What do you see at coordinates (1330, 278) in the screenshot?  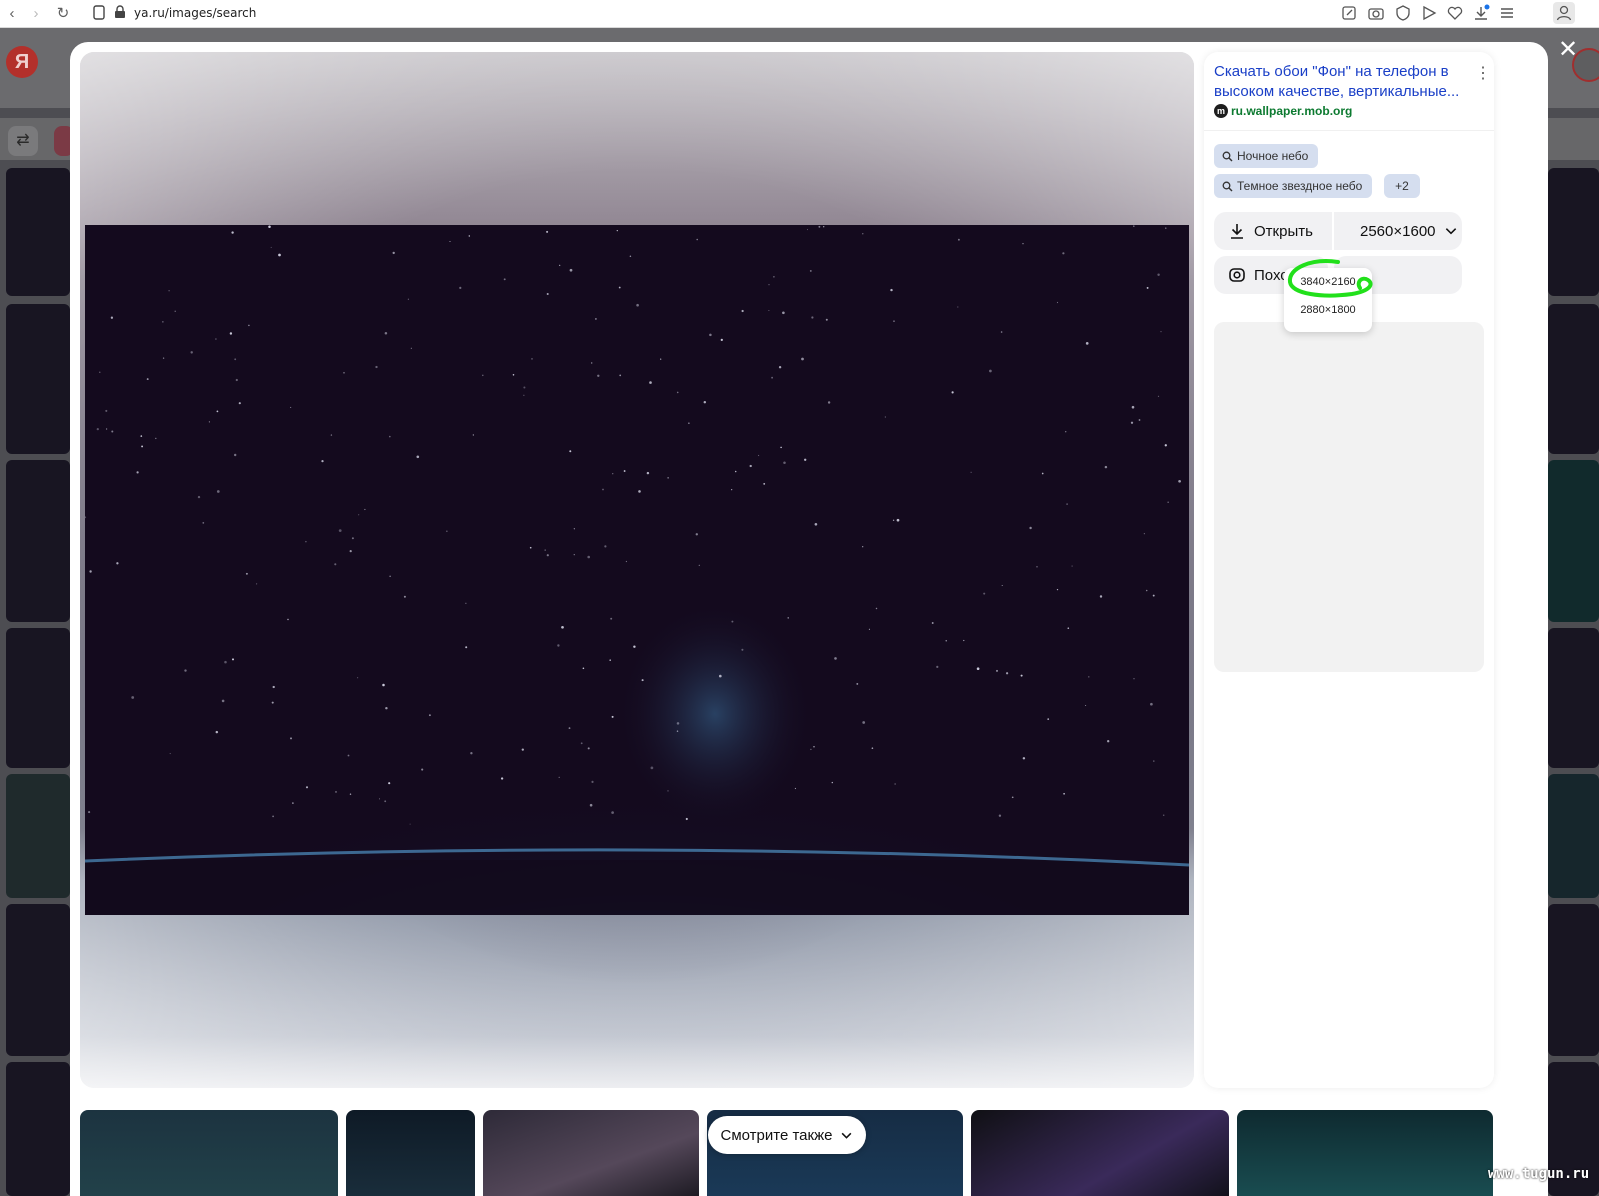 I see `highlight-annotation` at bounding box center [1330, 278].